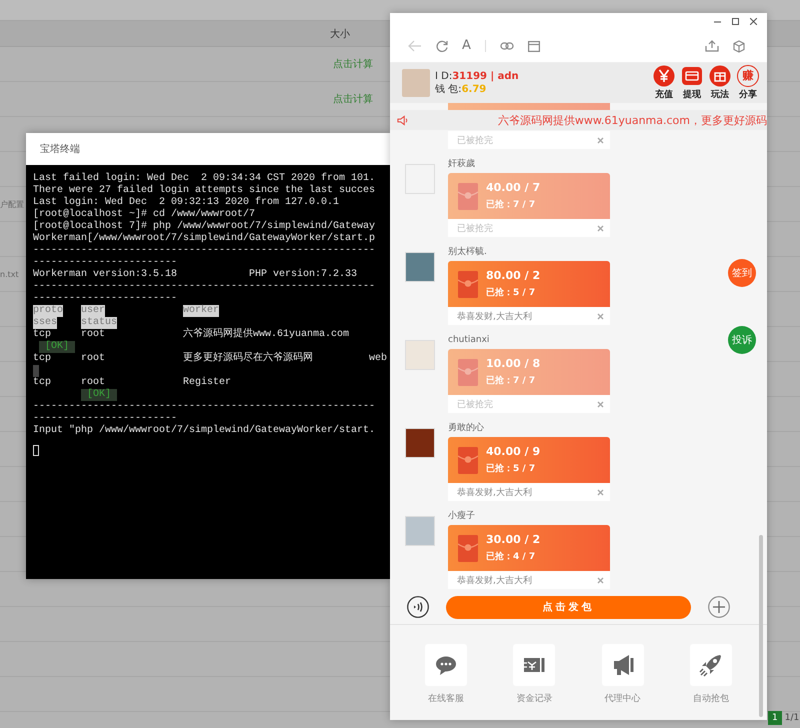 This screenshot has width=800, height=728. What do you see at coordinates (462, 164) in the screenshot?
I see `sender-name: 奸萩歲` at bounding box center [462, 164].